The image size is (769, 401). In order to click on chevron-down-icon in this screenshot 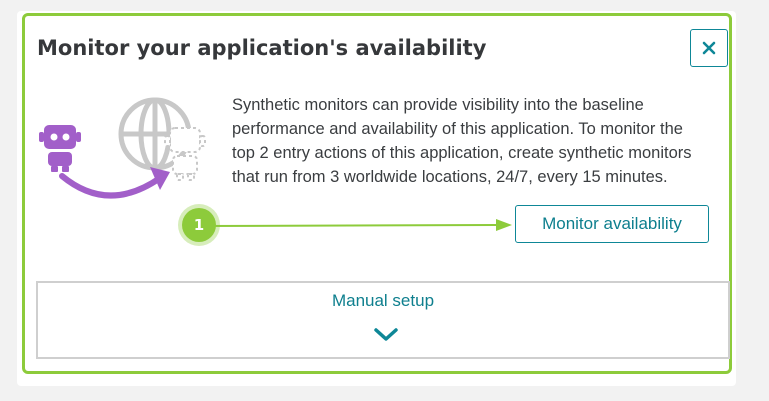, I will do `click(386, 335)`.